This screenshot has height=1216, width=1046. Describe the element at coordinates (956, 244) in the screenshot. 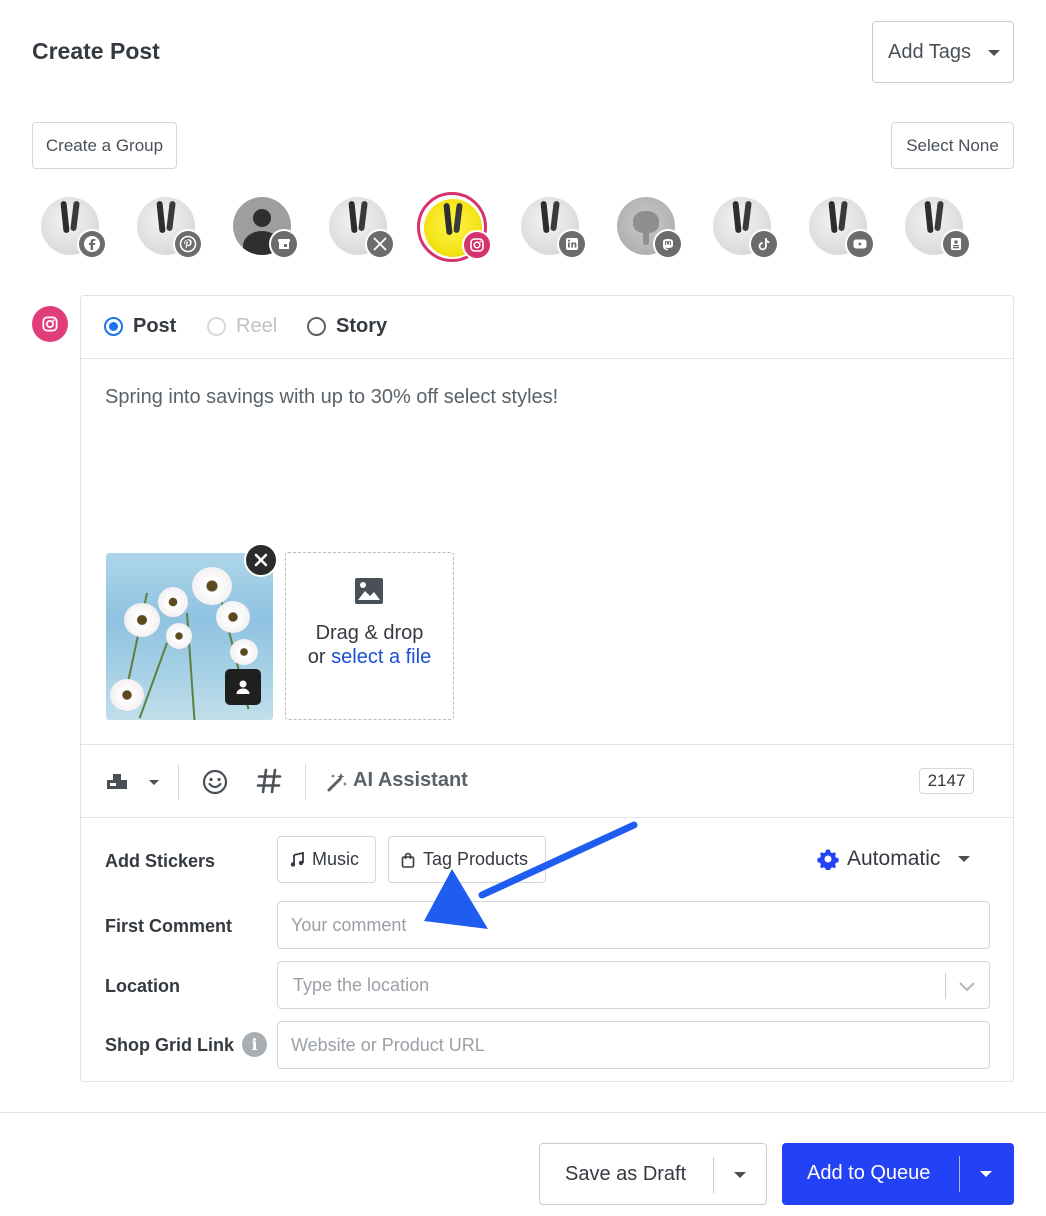

I see `startpage-icon` at that location.